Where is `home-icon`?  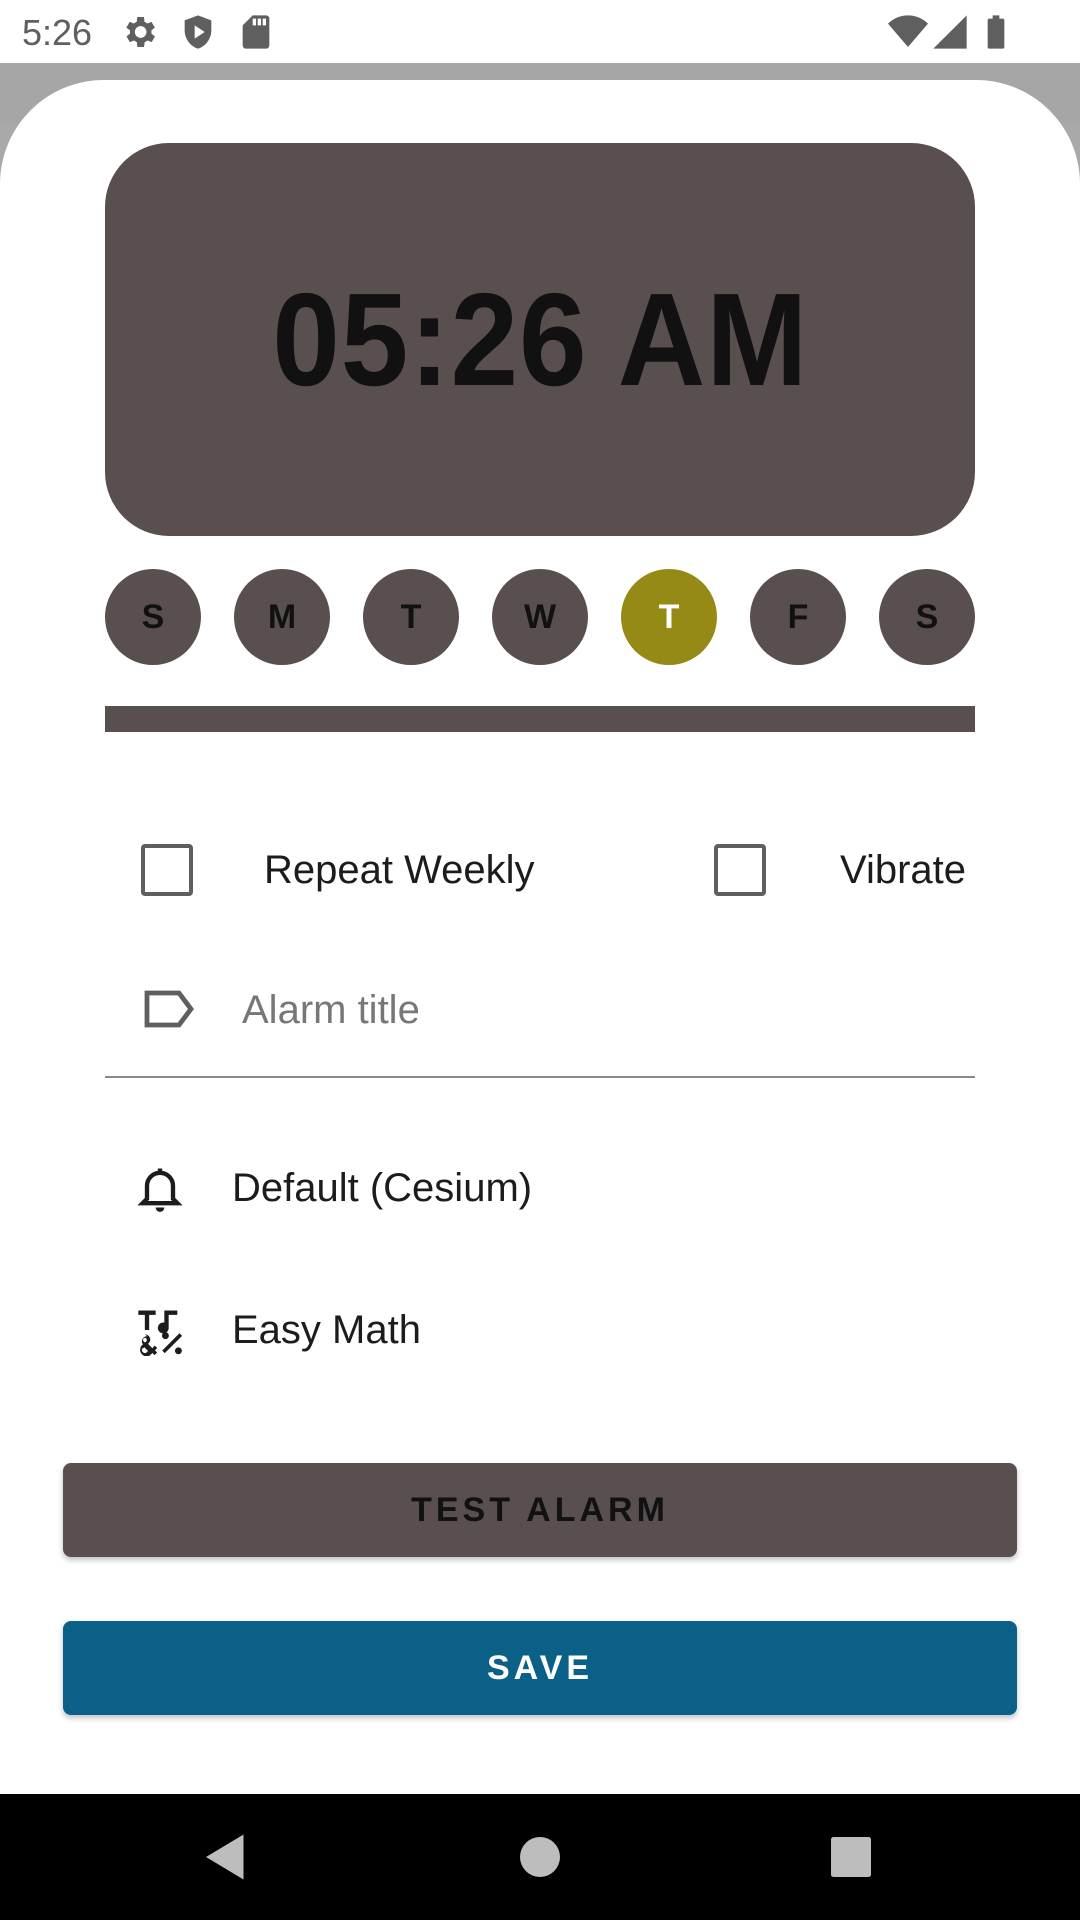
home-icon is located at coordinates (540, 1857).